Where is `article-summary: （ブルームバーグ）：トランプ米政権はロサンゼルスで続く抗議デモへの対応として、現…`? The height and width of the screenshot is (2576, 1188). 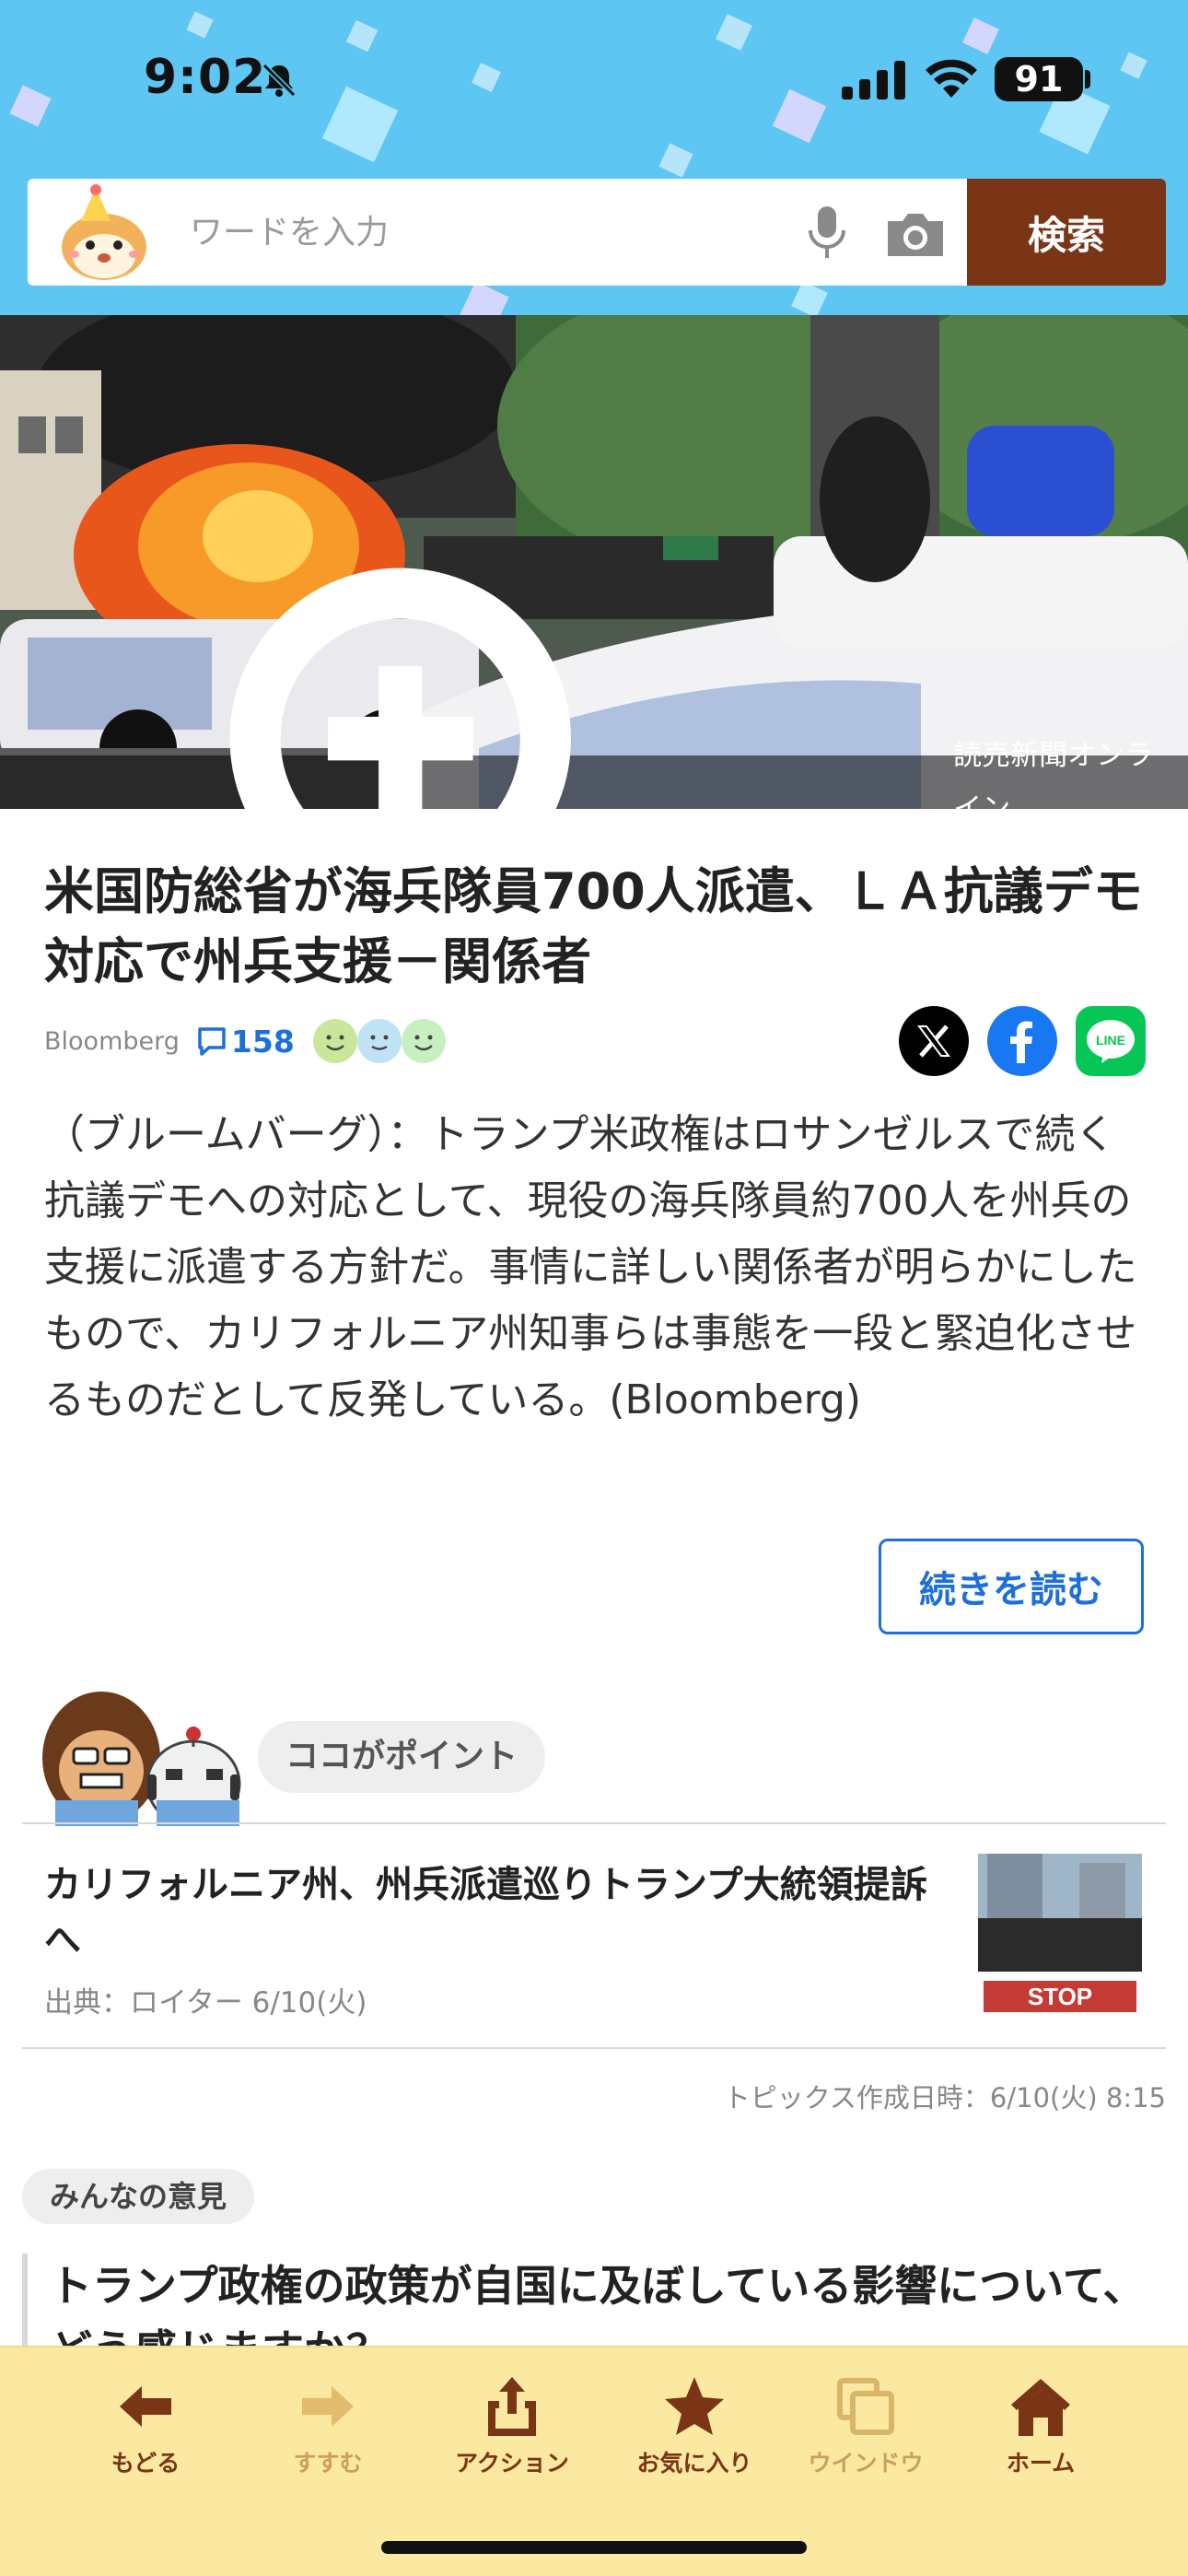
article-summary: （ブルームバーグ）：トランプ米政権はロサンゼルスで続く抗議デモへの対応として、現… is located at coordinates (596, 1268).